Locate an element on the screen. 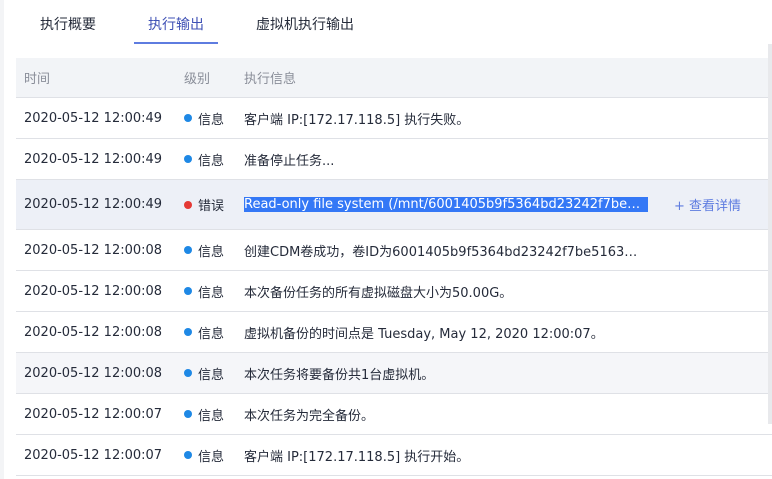  level-label: 错误 is located at coordinates (211, 206).